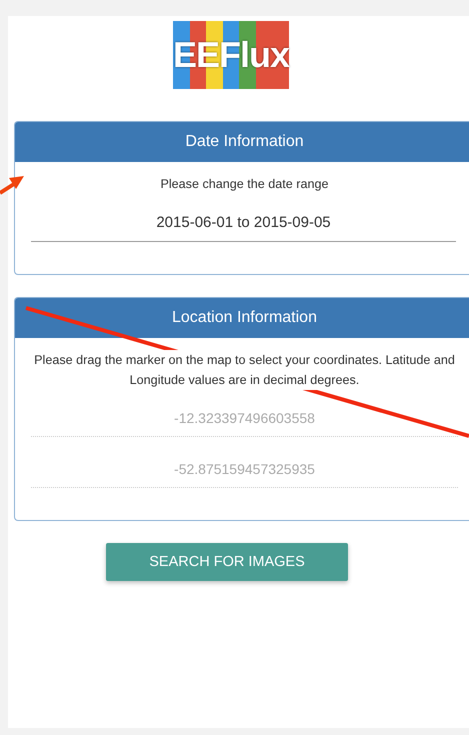 The height and width of the screenshot is (735, 469). Describe the element at coordinates (227, 562) in the screenshot. I see `search-button: SEARCH FOR IMAGES` at that location.